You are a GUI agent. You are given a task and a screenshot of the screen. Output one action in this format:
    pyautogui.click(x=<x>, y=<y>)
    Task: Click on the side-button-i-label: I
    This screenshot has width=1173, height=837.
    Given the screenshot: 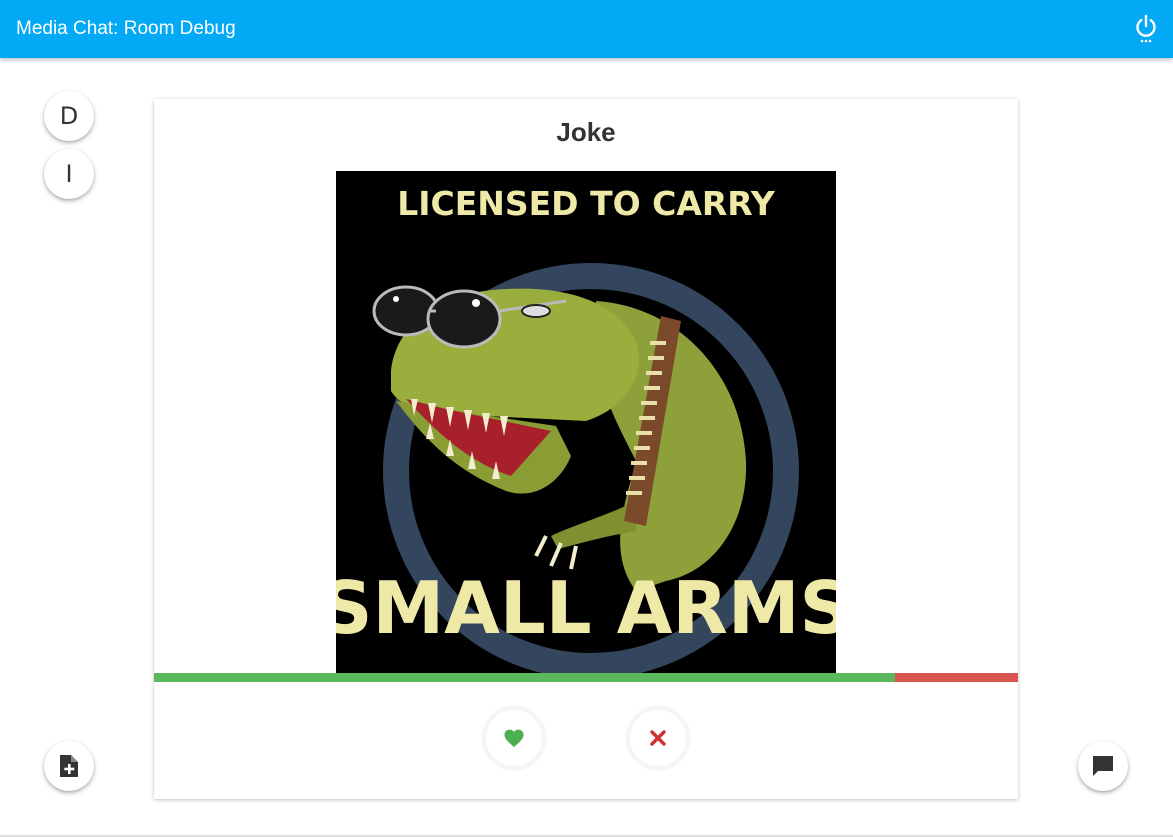 What is the action you would take?
    pyautogui.click(x=69, y=174)
    